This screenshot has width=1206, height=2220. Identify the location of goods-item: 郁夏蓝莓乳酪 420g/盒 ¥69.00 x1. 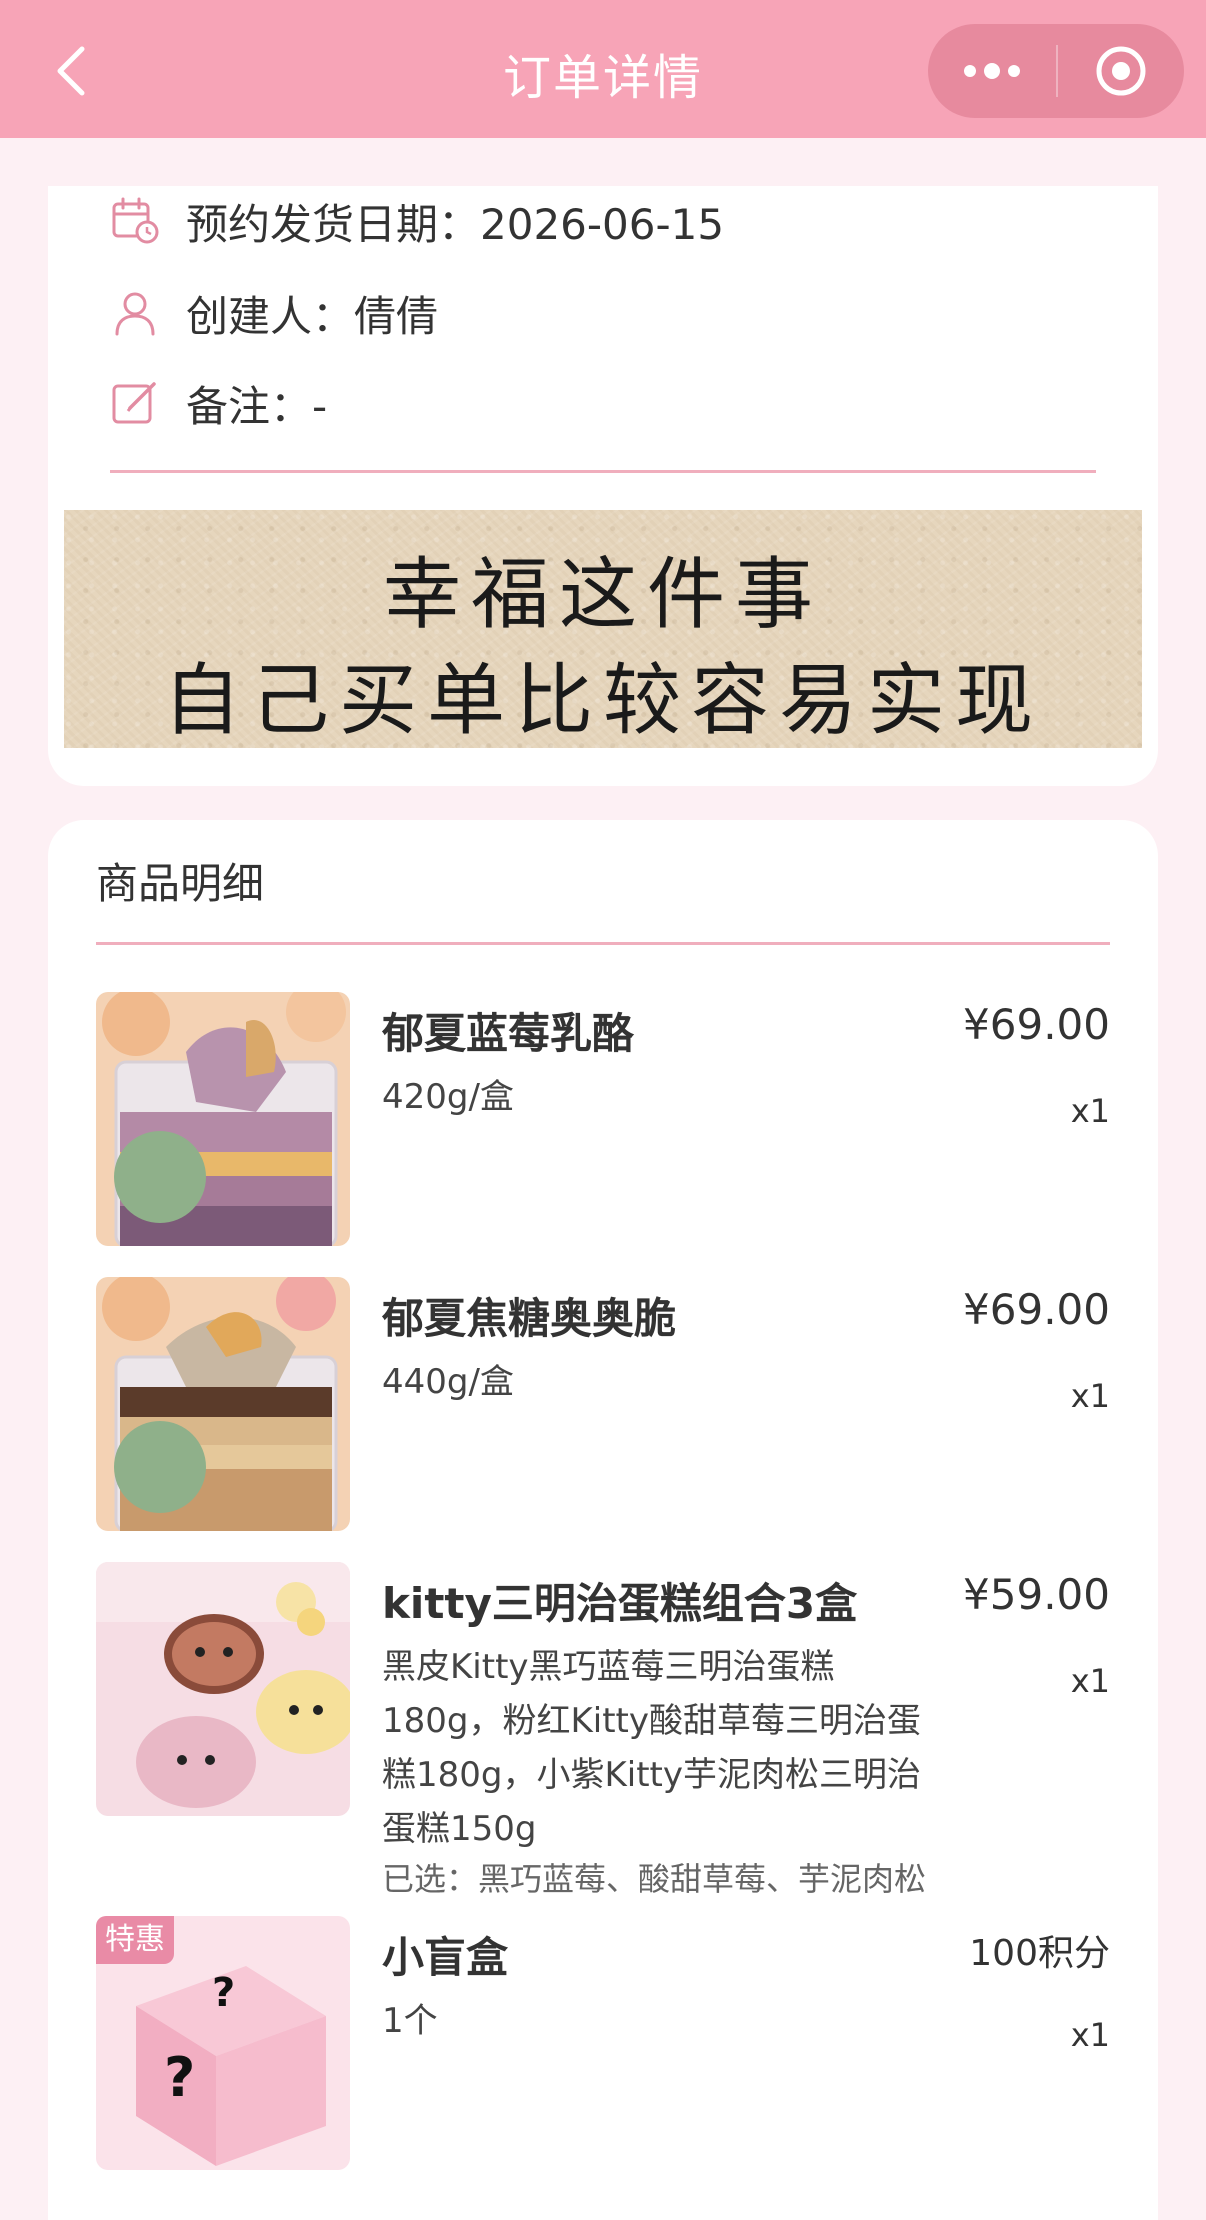
(603, 1122).